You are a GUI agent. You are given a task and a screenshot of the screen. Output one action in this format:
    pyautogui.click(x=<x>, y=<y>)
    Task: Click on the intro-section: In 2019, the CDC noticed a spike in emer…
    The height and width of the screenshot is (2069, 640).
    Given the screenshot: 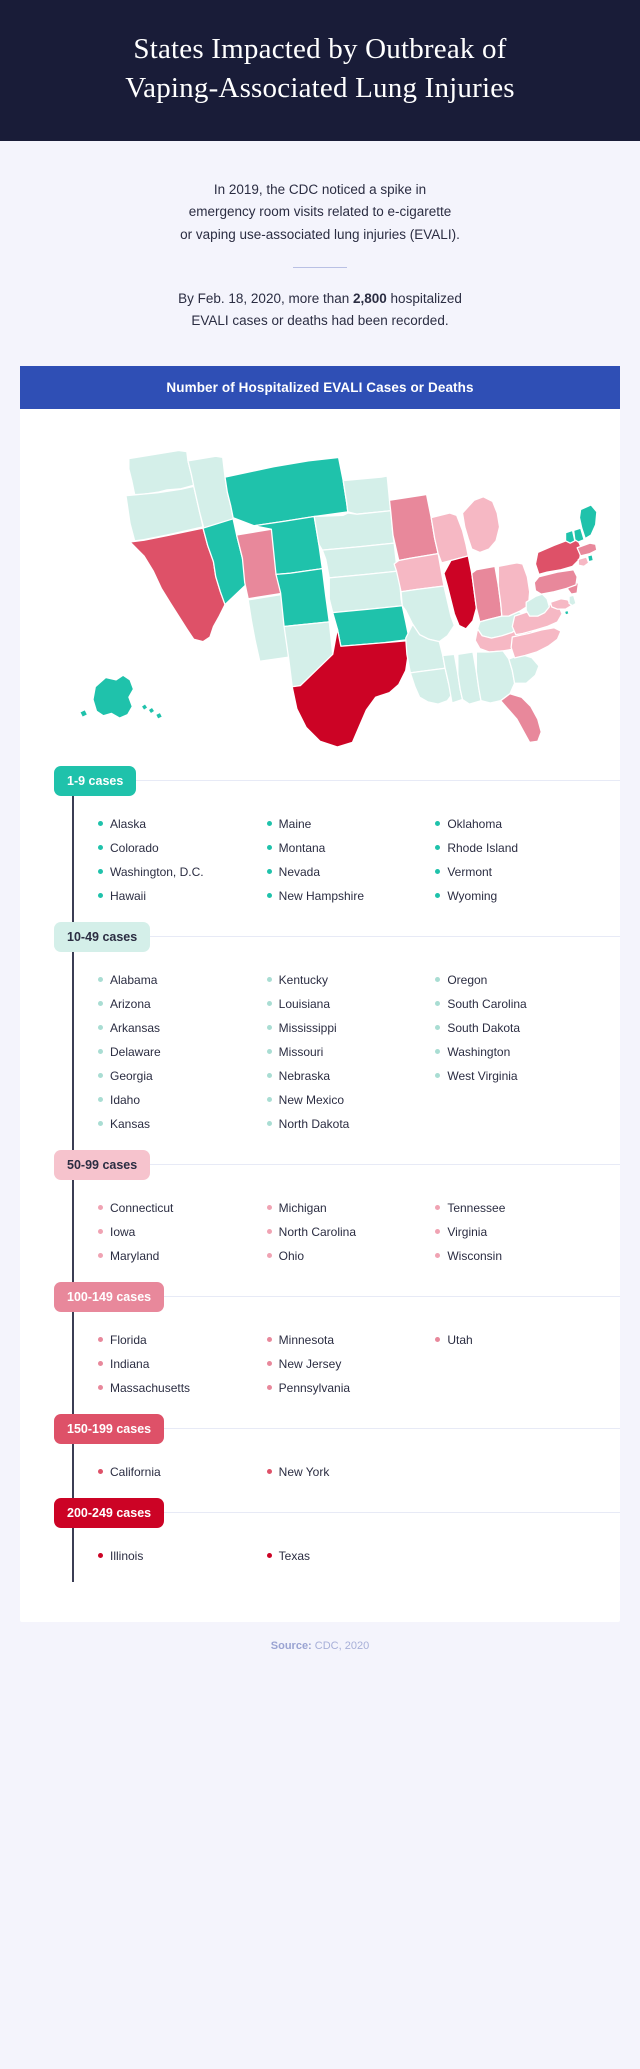 What is the action you would take?
    pyautogui.click(x=320, y=249)
    